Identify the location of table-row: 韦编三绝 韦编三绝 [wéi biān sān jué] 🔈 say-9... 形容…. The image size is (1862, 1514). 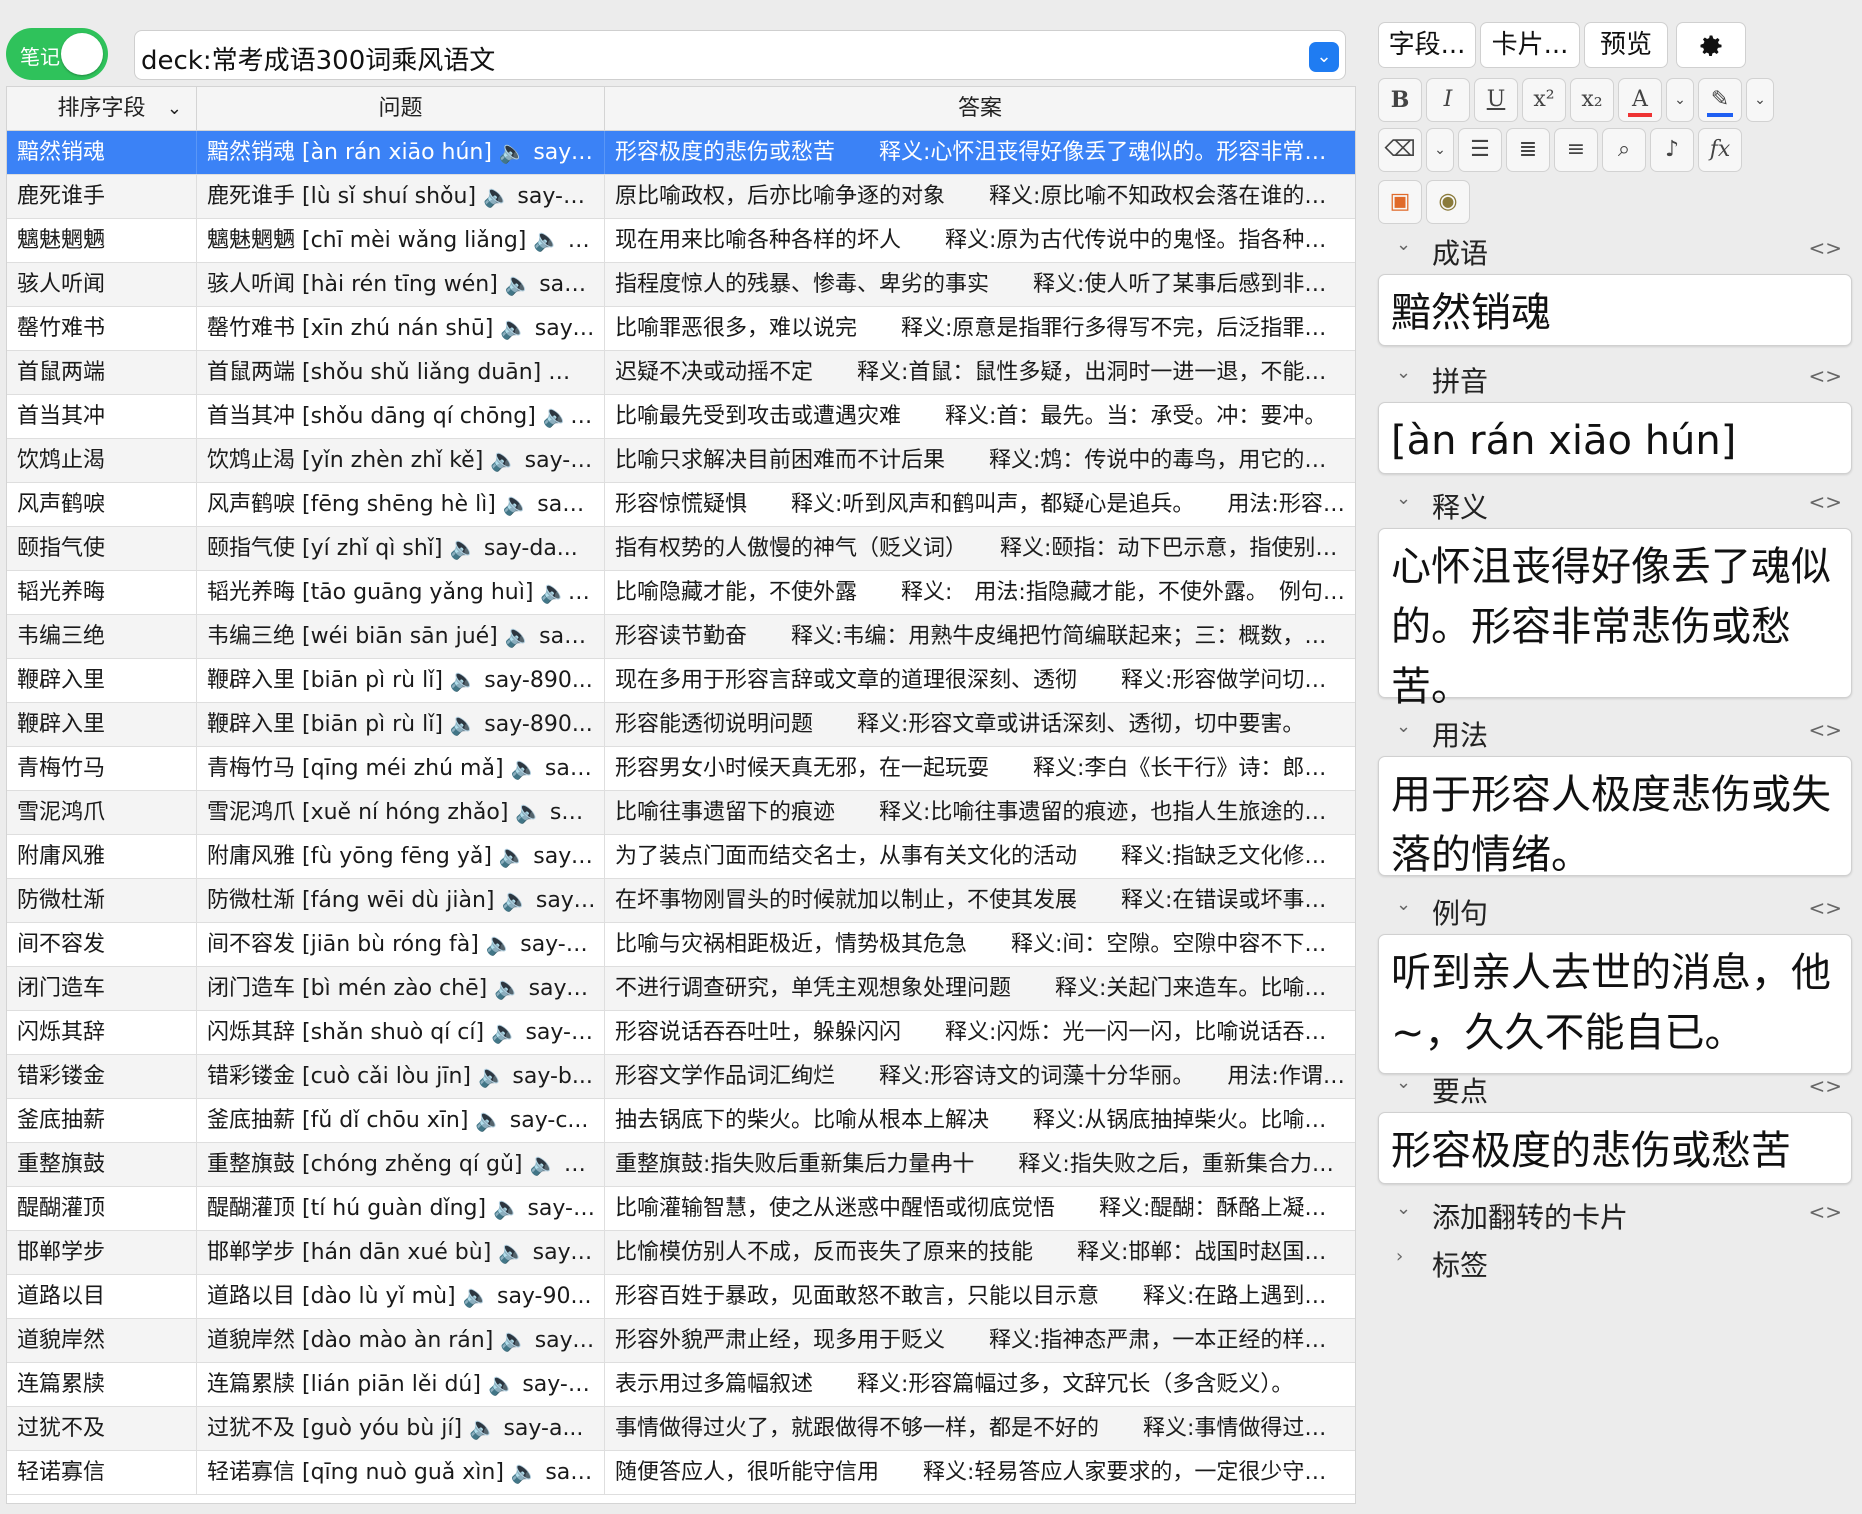
(681, 637).